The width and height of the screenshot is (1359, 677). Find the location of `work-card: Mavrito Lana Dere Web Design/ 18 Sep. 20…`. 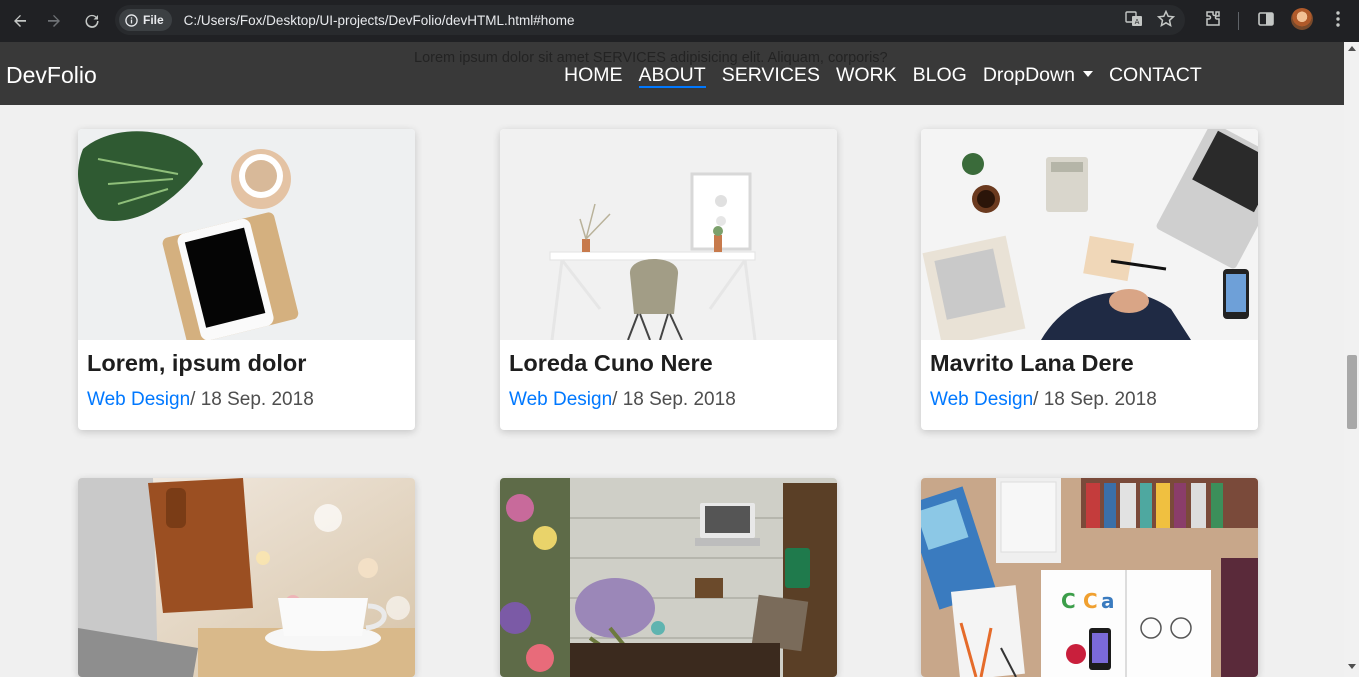

work-card: Mavrito Lana Dere Web Design/ 18 Sep. 20… is located at coordinates (1089, 279).